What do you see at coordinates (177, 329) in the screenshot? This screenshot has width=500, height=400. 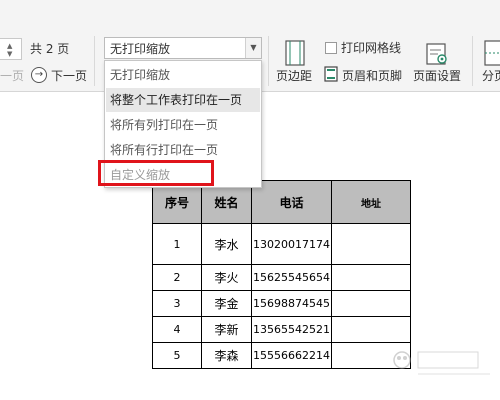 I see `cell-number: 4` at bounding box center [177, 329].